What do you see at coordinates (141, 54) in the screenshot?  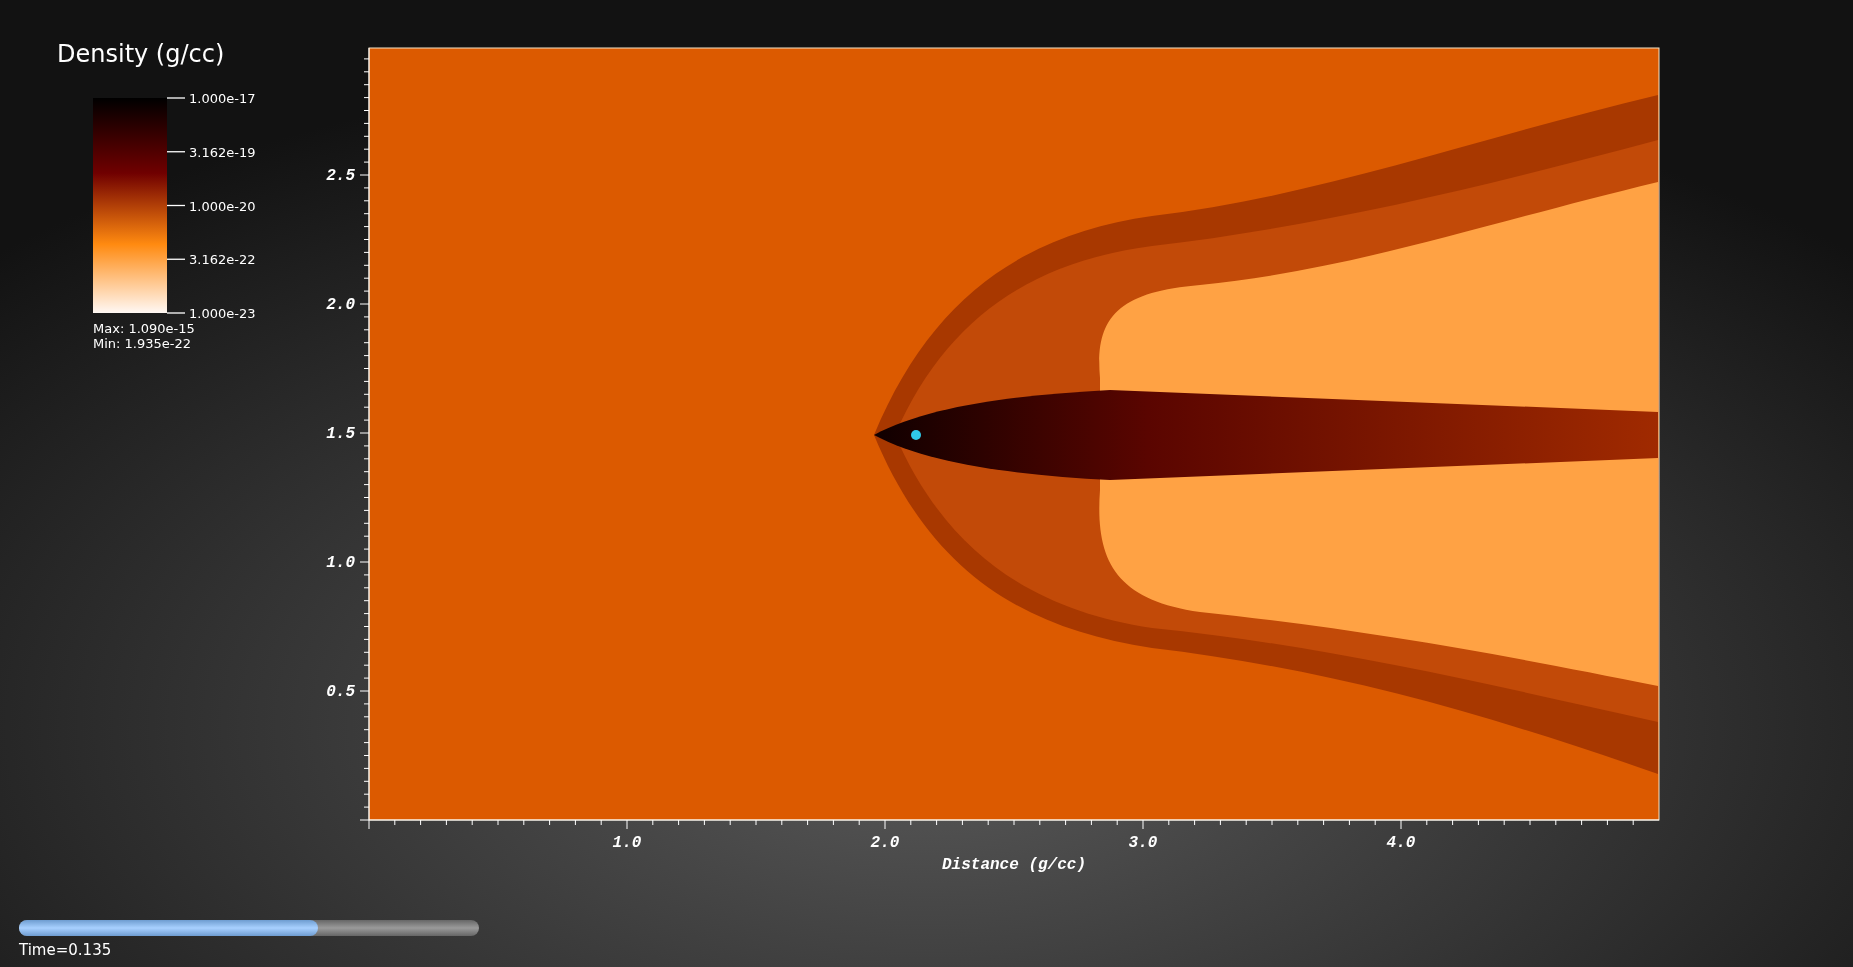 I see `legend-title: Density (g/cc)` at bounding box center [141, 54].